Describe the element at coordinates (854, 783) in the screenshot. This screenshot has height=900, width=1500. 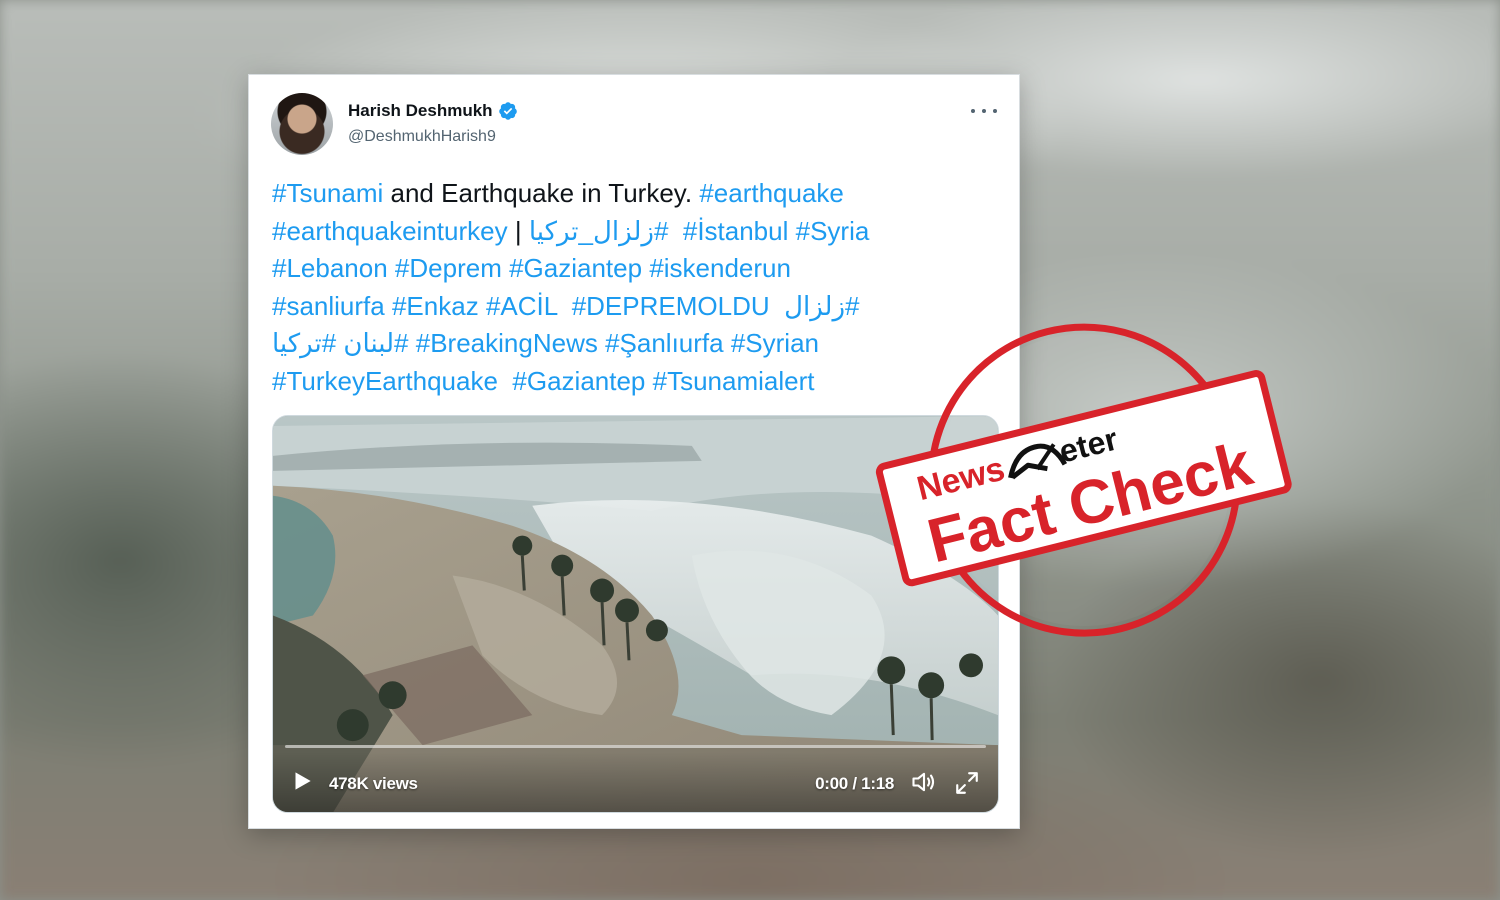
I see `video-time: 0:00 / 1:18` at that location.